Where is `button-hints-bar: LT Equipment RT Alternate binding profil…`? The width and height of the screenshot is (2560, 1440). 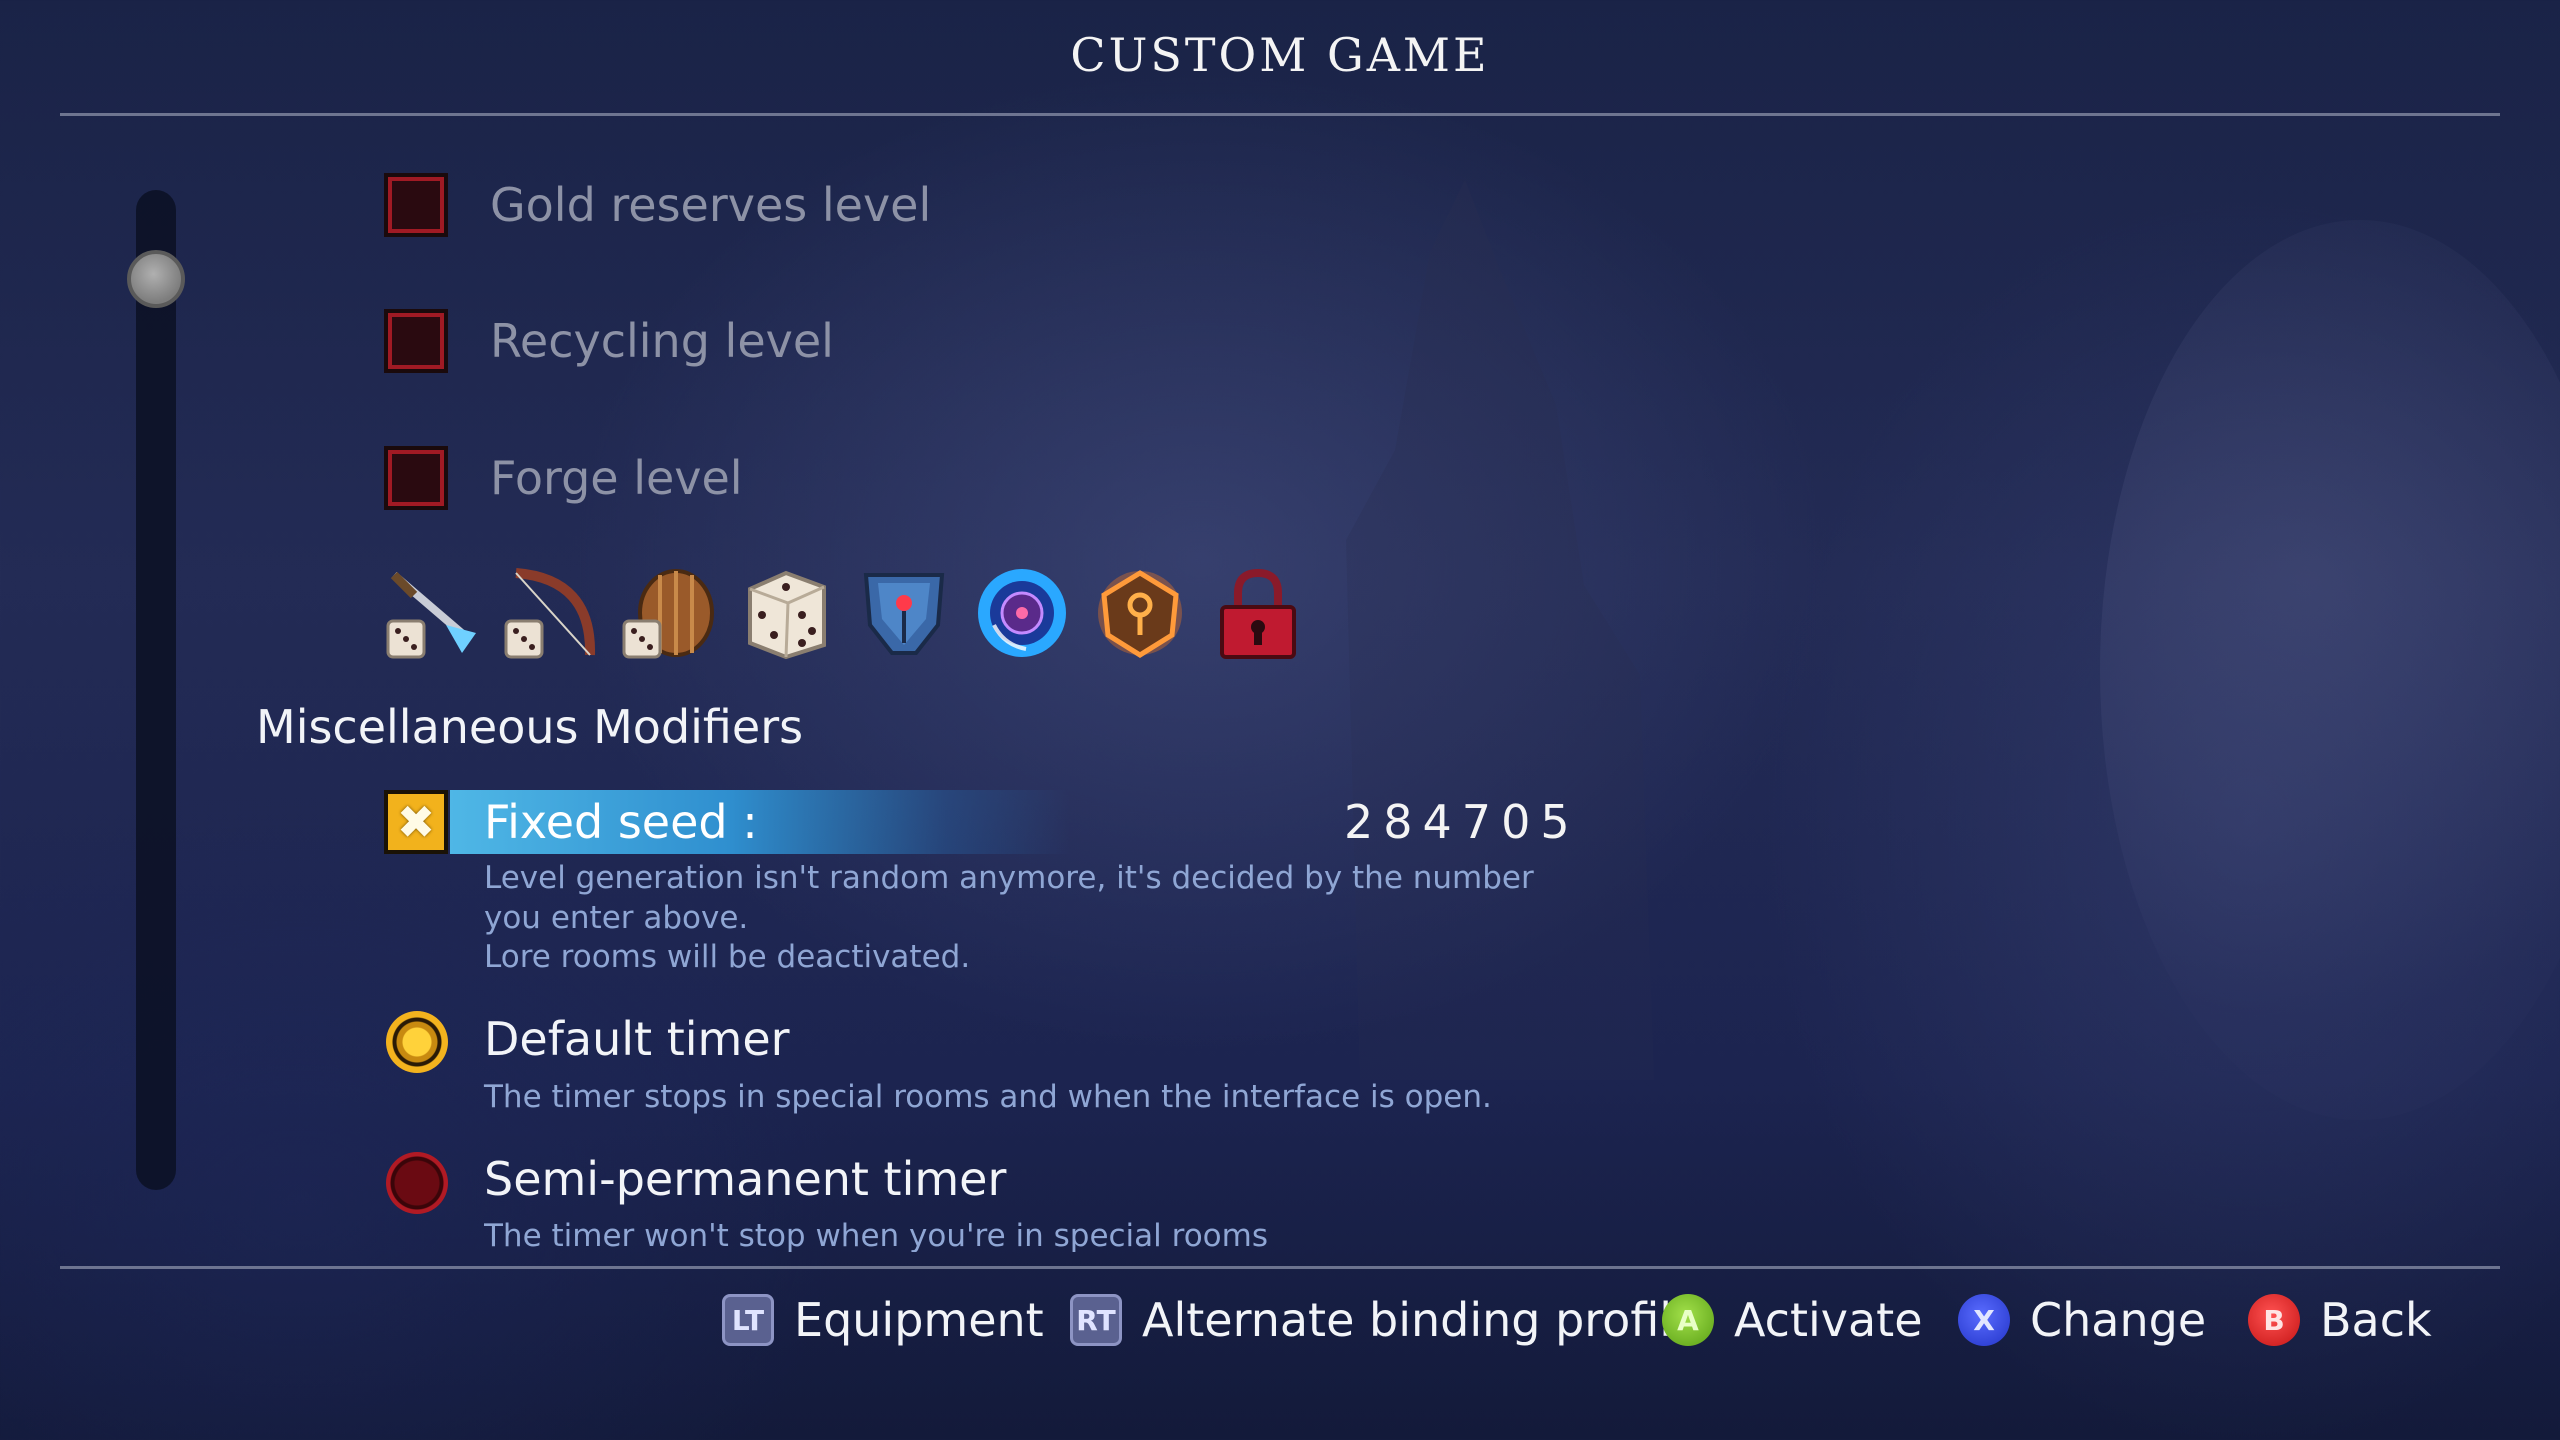 button-hints-bar: LT Equipment RT Alternate binding profil… is located at coordinates (1280, 1320).